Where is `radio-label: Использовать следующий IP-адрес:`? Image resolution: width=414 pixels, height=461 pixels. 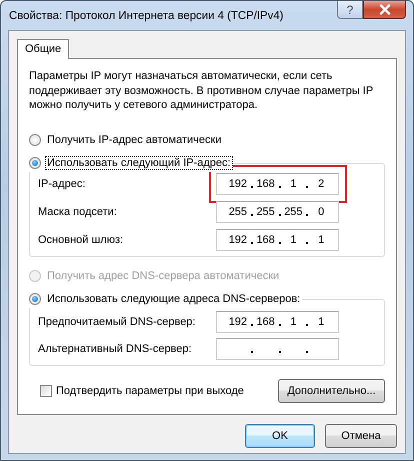
radio-label: Использовать следующий IP-адрес: is located at coordinates (139, 163).